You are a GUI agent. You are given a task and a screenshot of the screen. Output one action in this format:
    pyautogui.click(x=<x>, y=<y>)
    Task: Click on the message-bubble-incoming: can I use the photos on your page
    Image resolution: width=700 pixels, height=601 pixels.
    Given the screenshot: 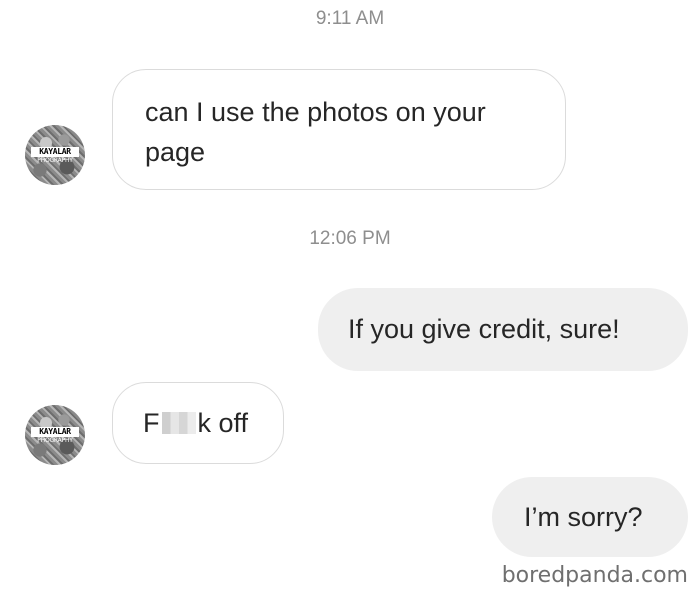 What is the action you would take?
    pyautogui.click(x=339, y=129)
    